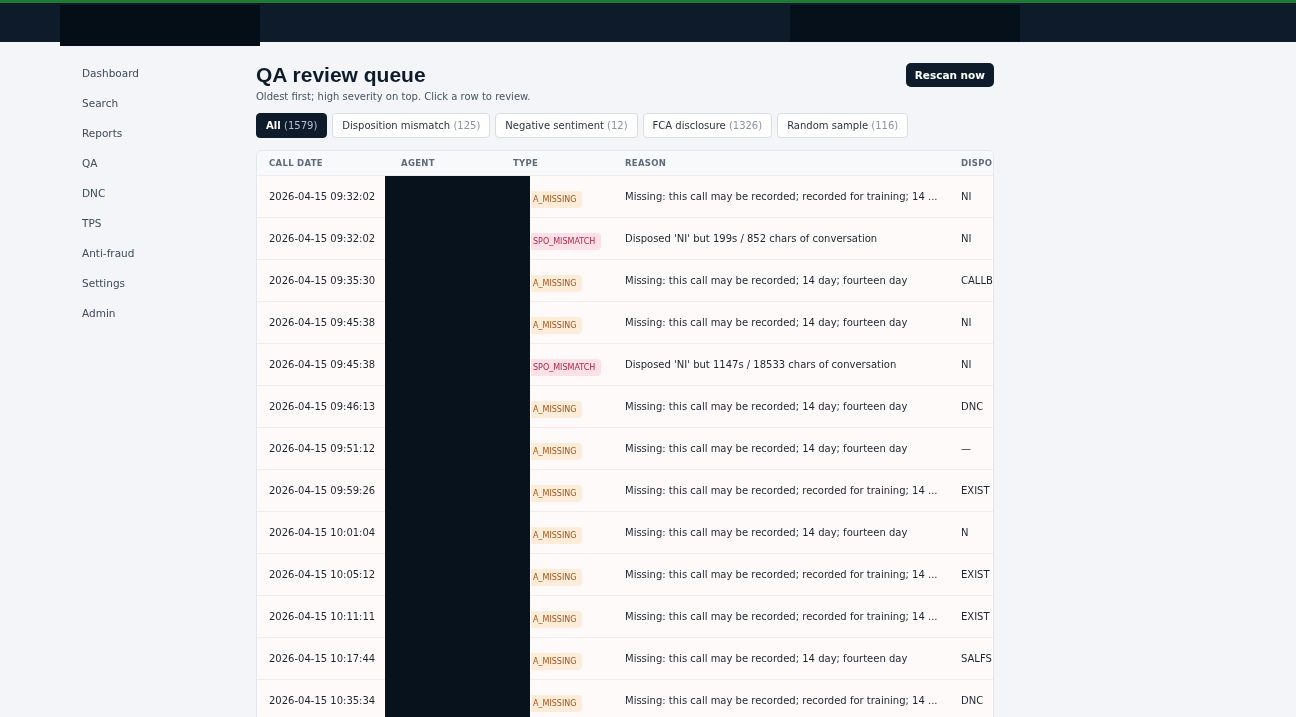 This screenshot has height=717, width=1296. What do you see at coordinates (418, 163) in the screenshot?
I see `column-header: AGENT` at bounding box center [418, 163].